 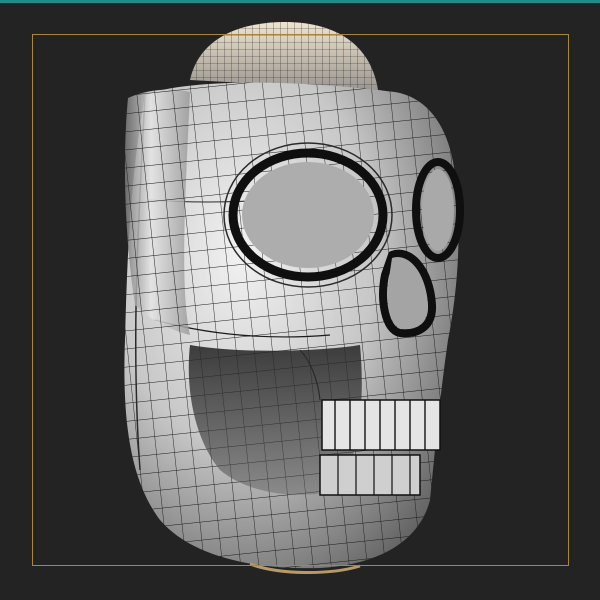 I want to click on cheek-panel, so click(x=157, y=212).